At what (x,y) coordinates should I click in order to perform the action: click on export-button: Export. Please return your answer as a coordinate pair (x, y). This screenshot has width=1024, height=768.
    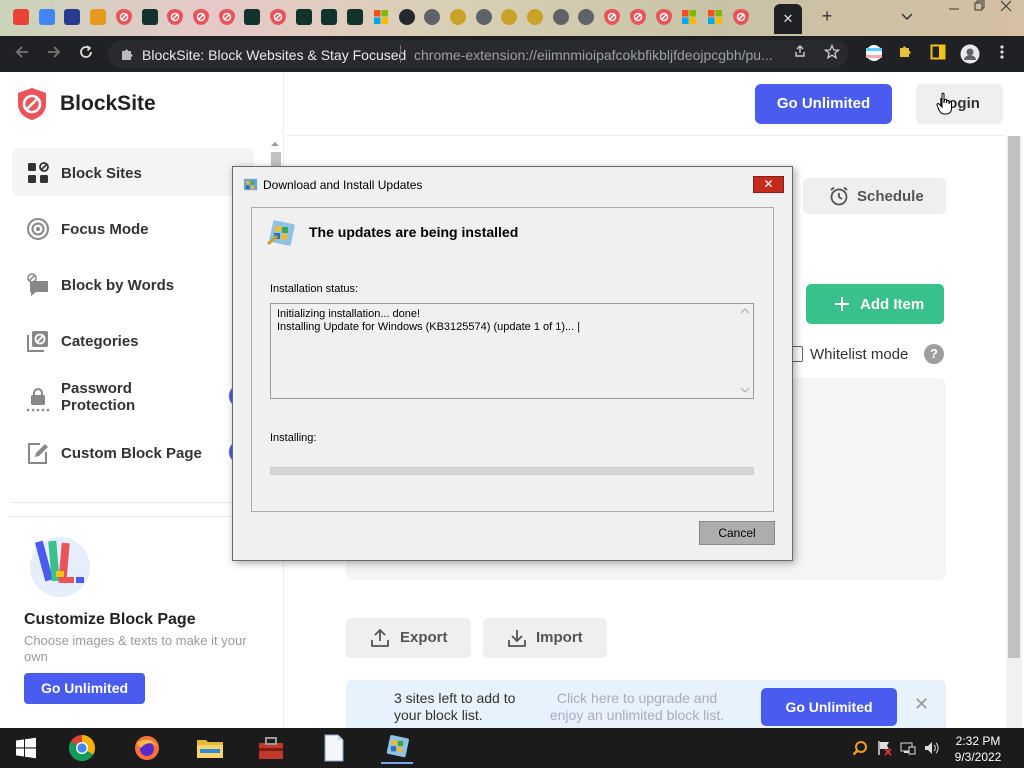
    Looking at the image, I should click on (408, 638).